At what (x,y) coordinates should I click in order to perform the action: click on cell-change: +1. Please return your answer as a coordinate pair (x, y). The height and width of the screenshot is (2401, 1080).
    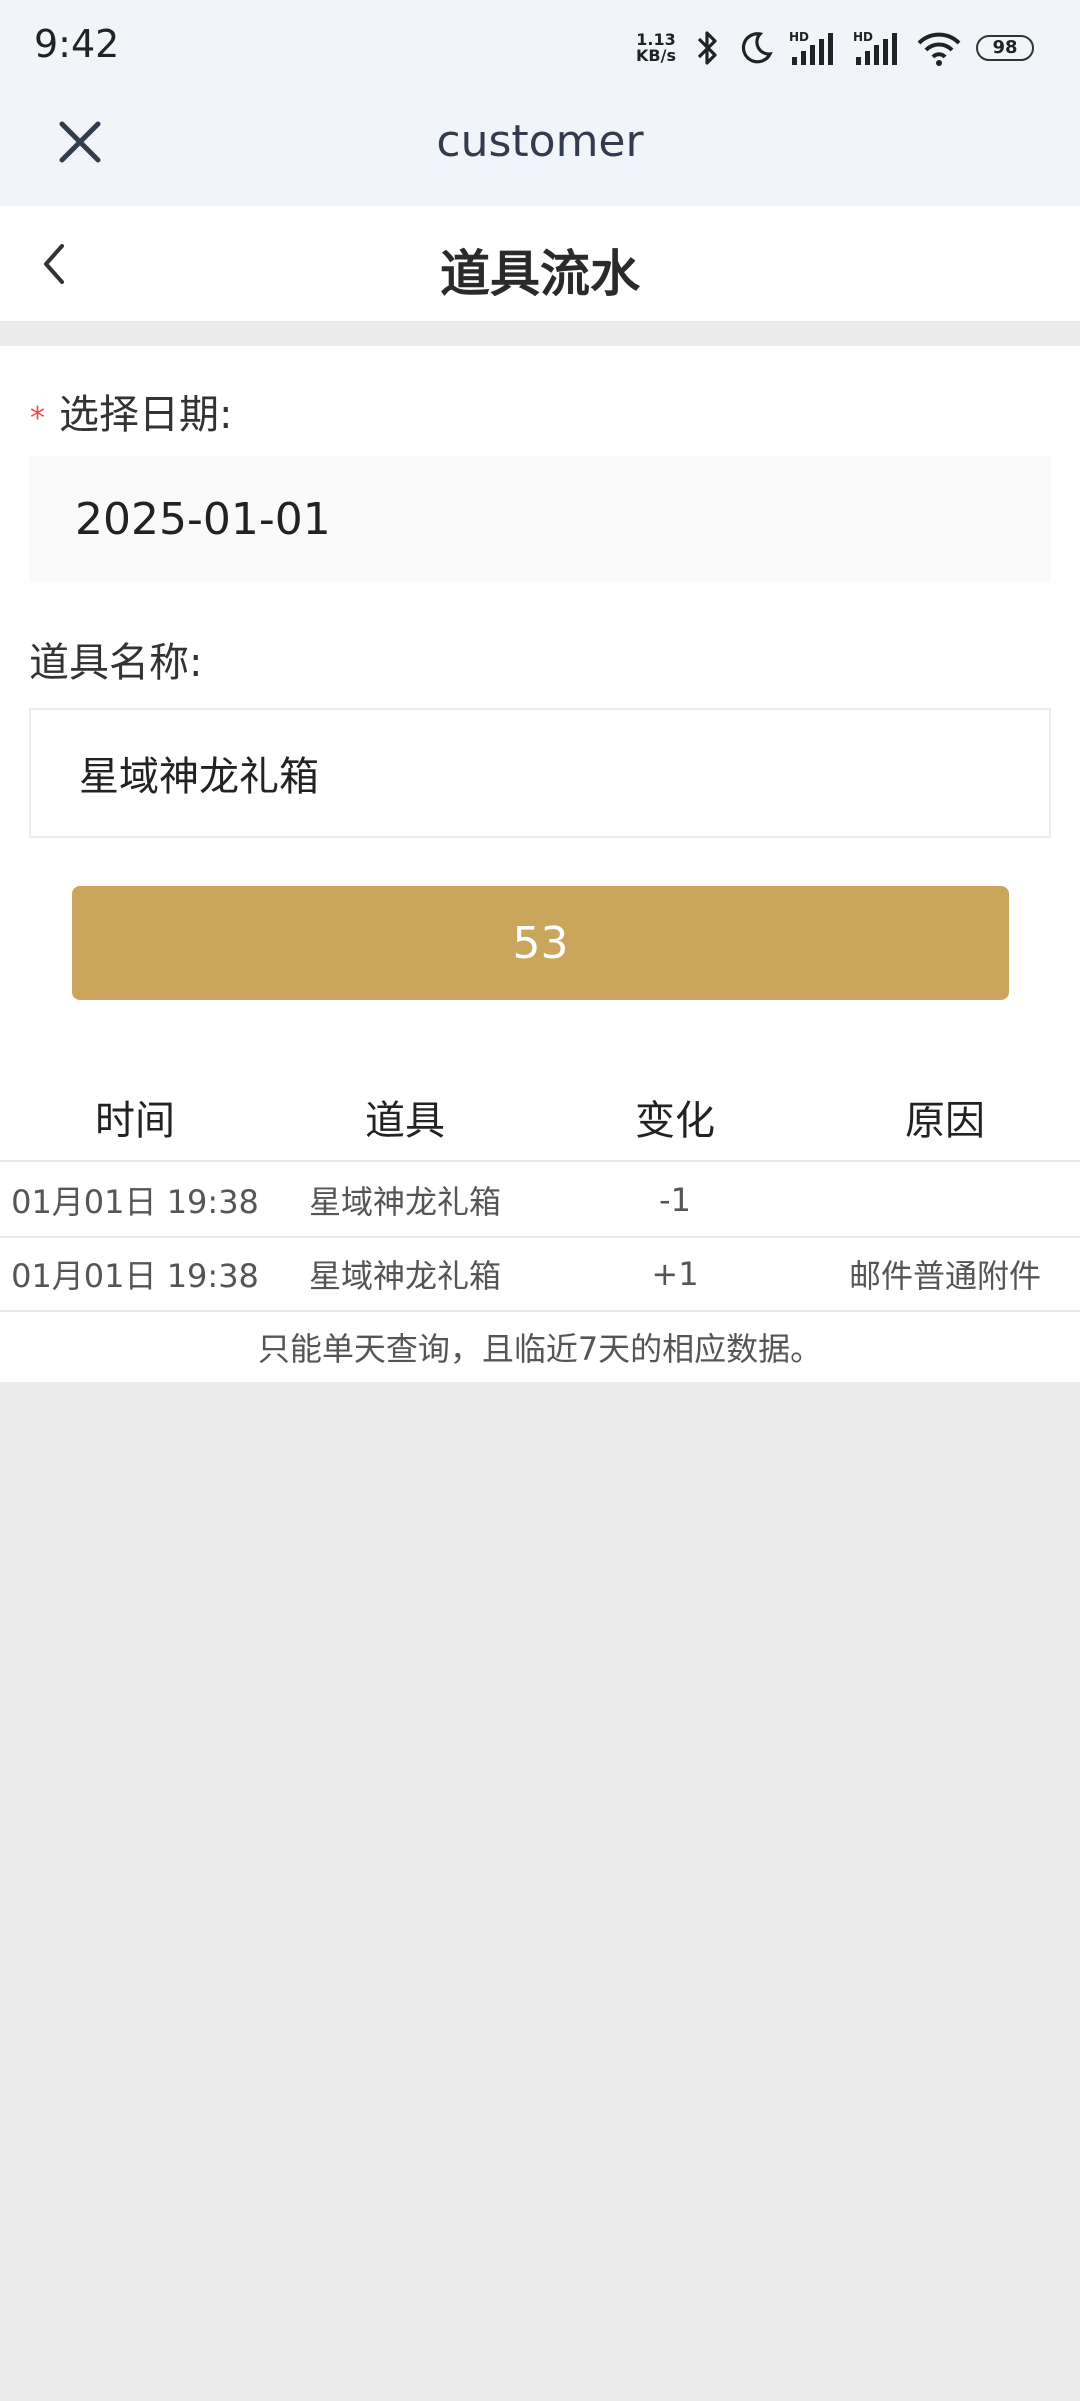
    Looking at the image, I should click on (675, 1274).